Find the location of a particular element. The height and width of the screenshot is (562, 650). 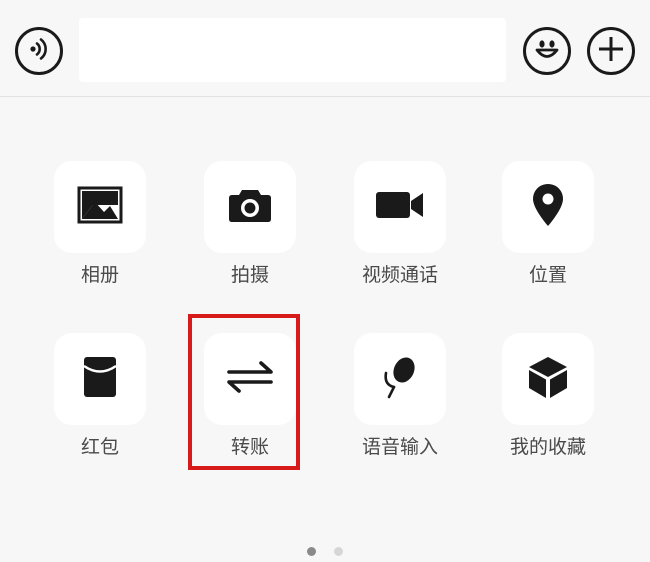

capture-tile is located at coordinates (250, 207).